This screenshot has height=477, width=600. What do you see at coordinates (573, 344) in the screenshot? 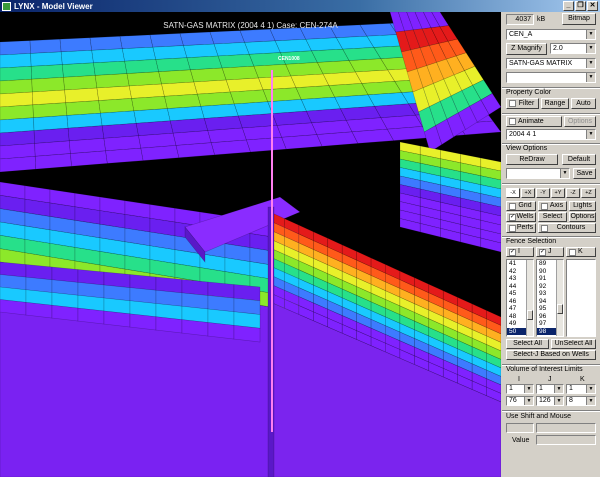
I see `unselect-all-button: UnSelect All` at bounding box center [573, 344].